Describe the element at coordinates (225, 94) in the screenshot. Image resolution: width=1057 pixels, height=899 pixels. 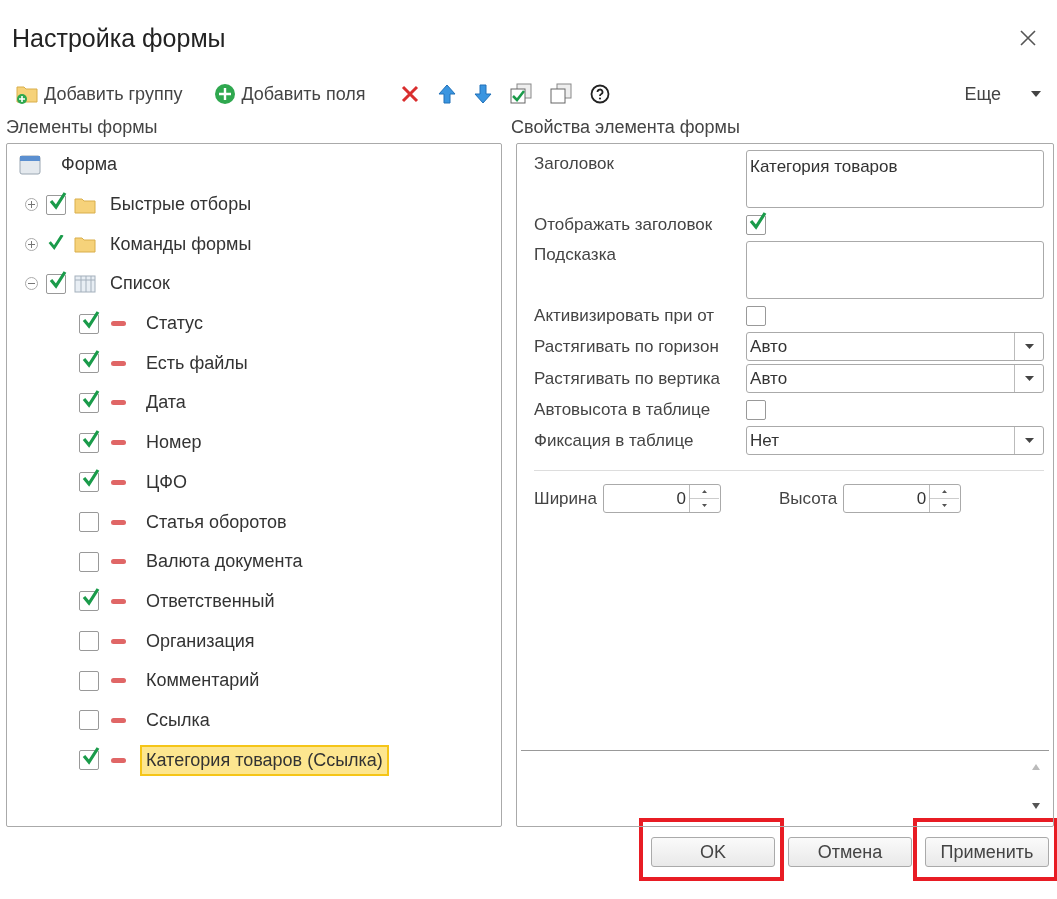
I see `plus-icon` at that location.